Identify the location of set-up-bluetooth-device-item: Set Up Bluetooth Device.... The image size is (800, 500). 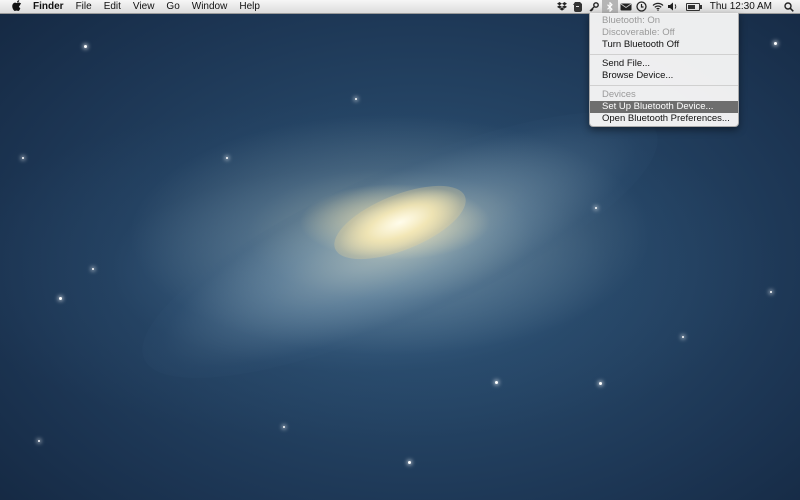
(664, 107).